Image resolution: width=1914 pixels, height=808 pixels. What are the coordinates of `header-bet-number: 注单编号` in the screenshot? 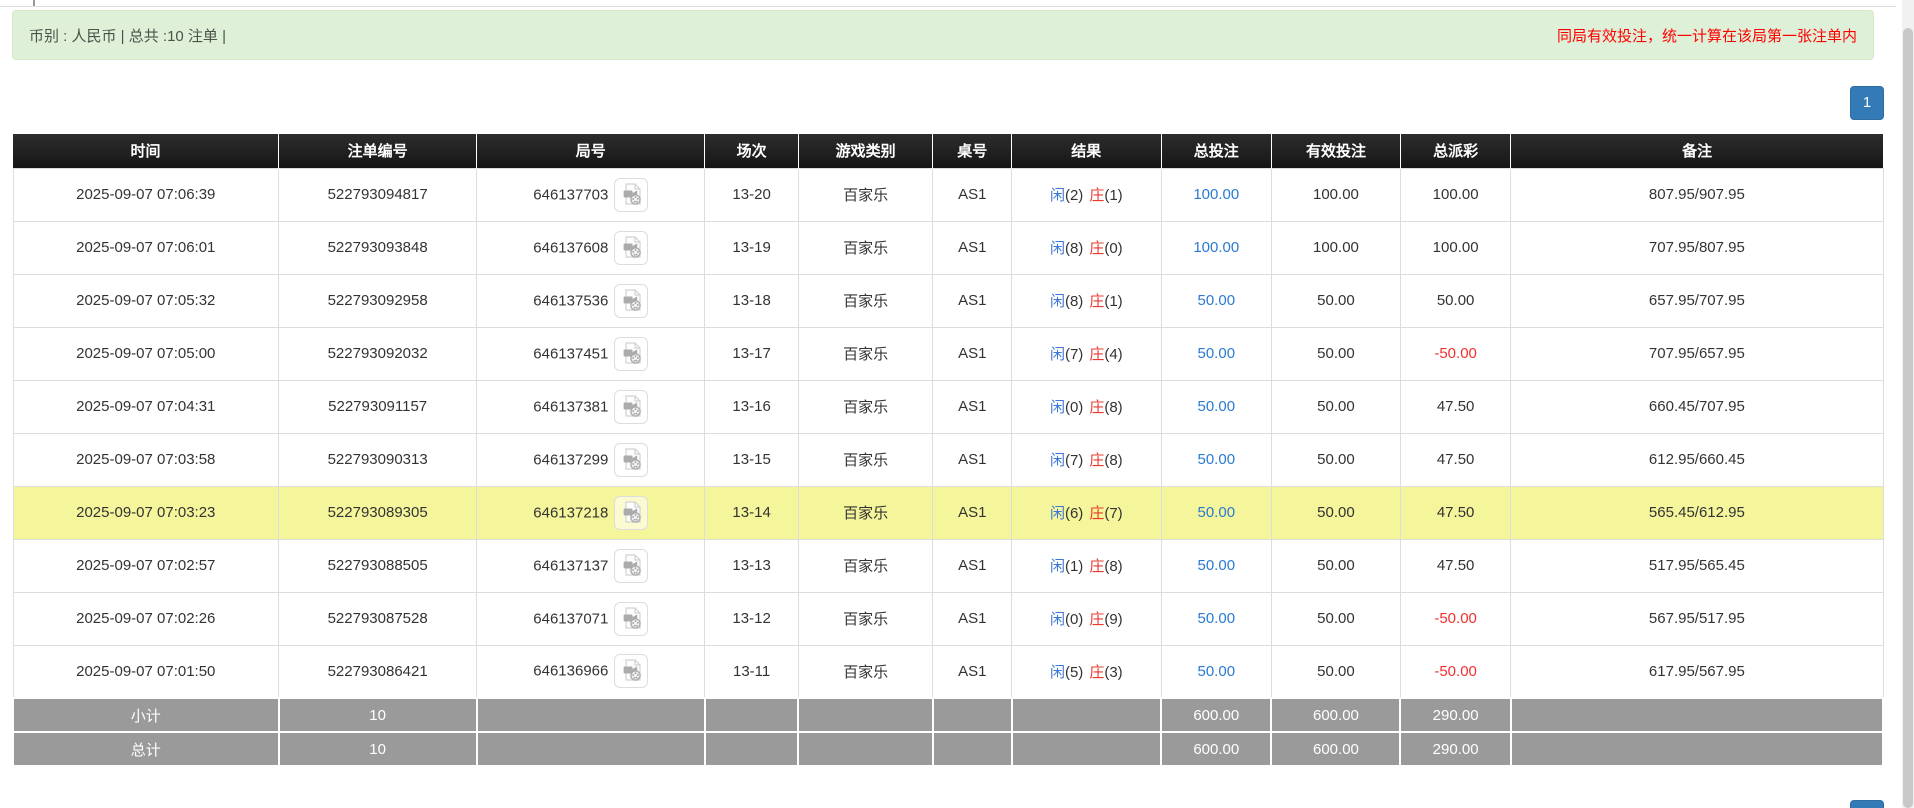 It's located at (377, 151).